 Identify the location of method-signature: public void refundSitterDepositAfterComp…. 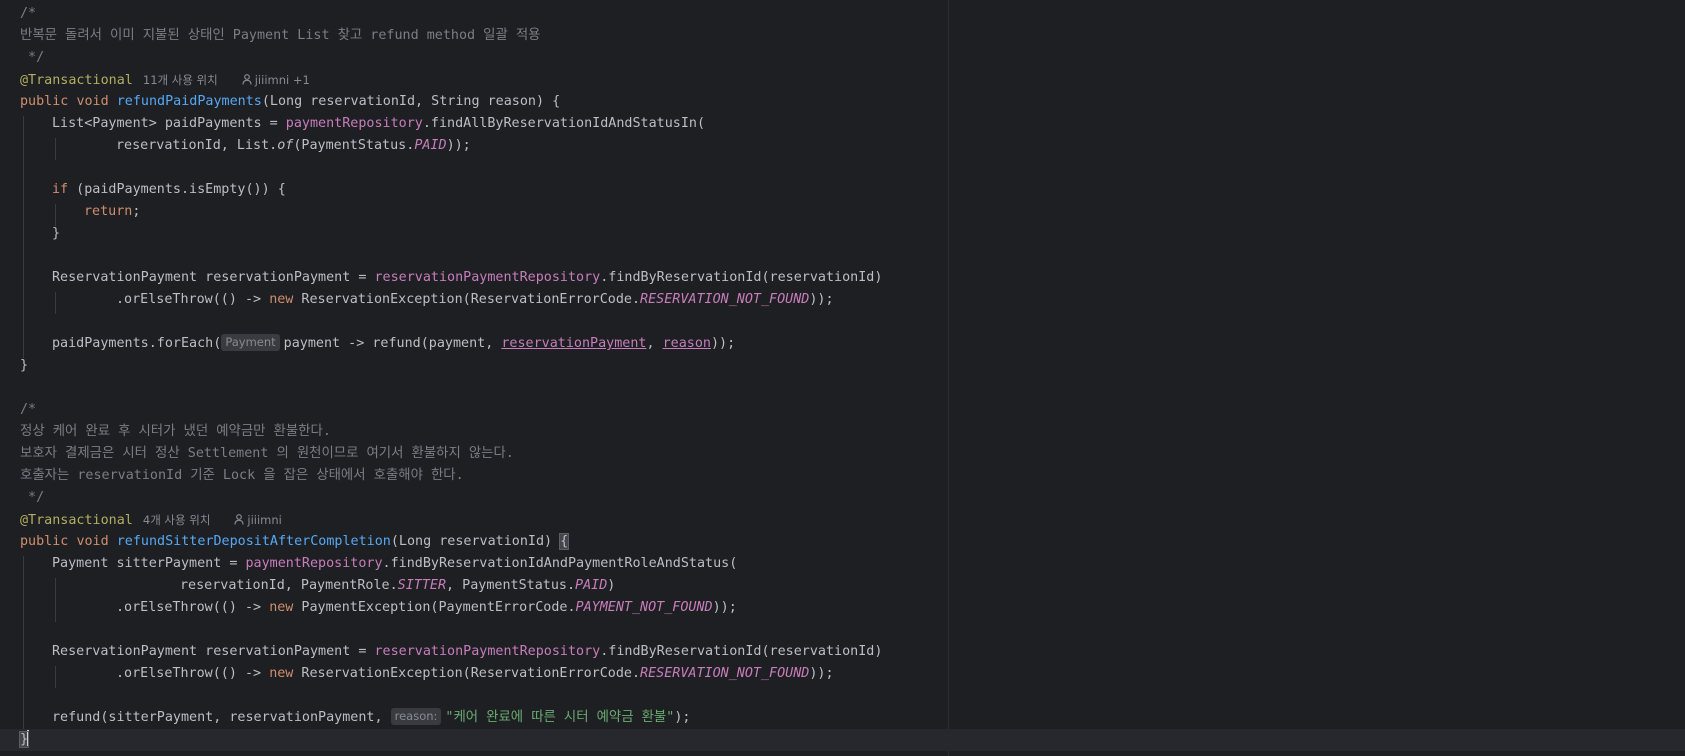
(295, 541).